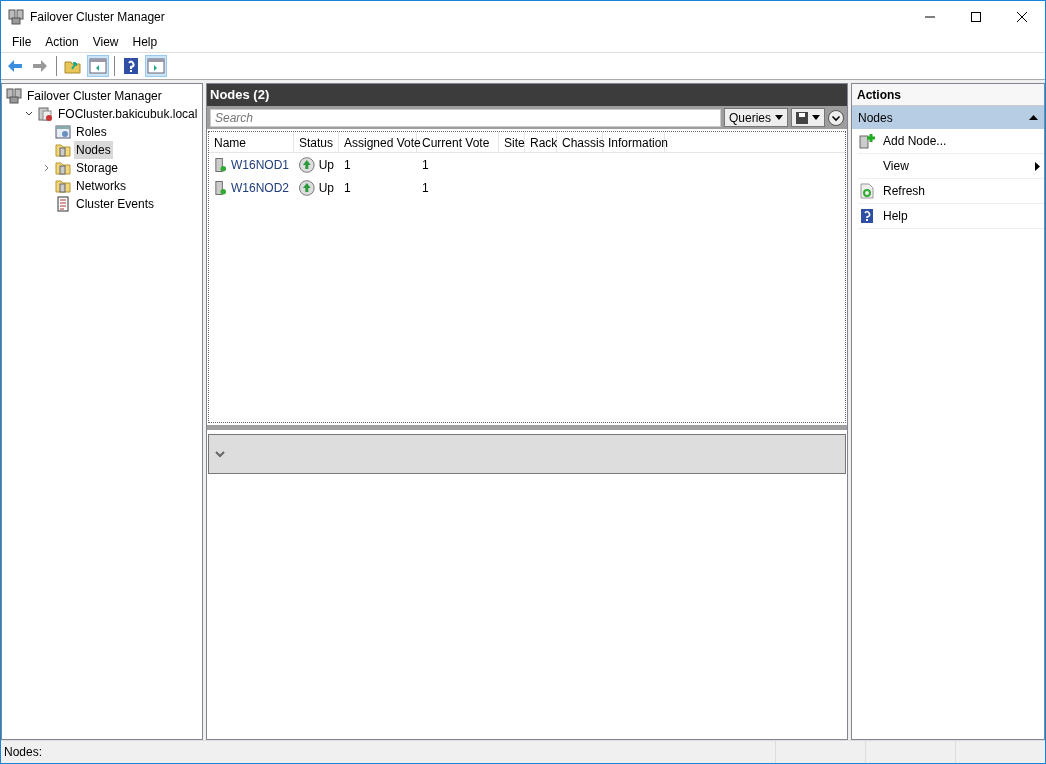 Image resolution: width=1046 pixels, height=764 pixels. I want to click on refresh-icon, so click(866, 191).